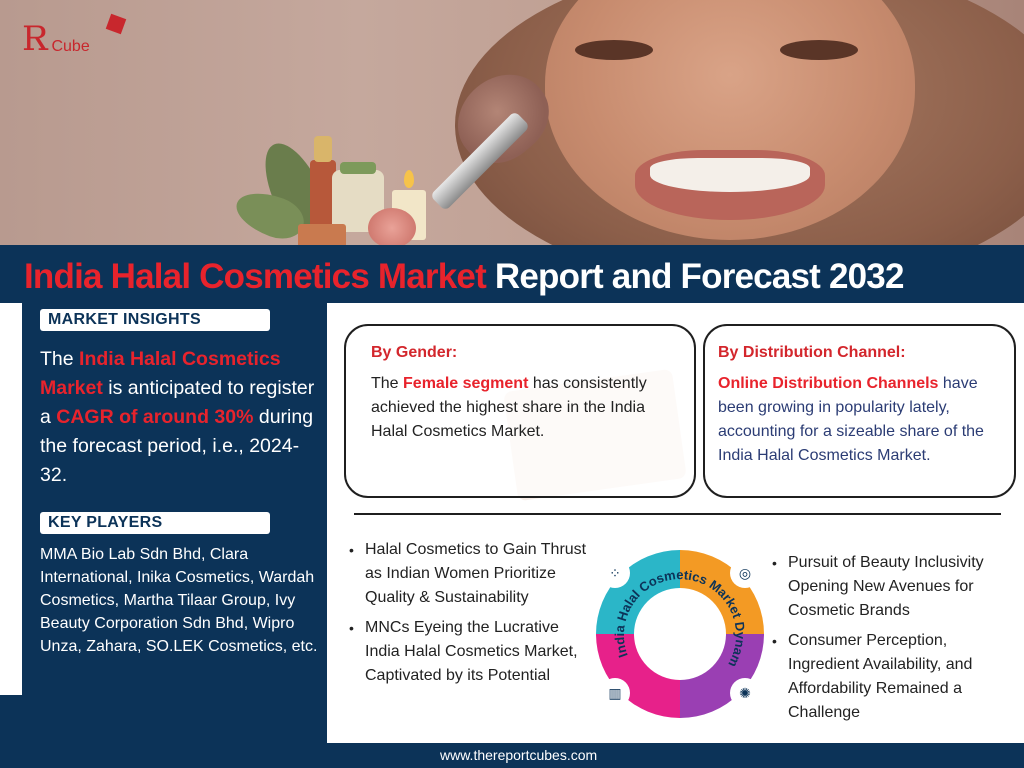 The width and height of the screenshot is (1024, 768). What do you see at coordinates (358, 168) in the screenshot?
I see `jar-lid` at bounding box center [358, 168].